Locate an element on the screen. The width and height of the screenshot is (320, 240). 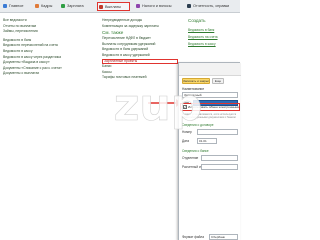
link-payment-docs: Документы о выплатах is located at coordinates (50, 74).